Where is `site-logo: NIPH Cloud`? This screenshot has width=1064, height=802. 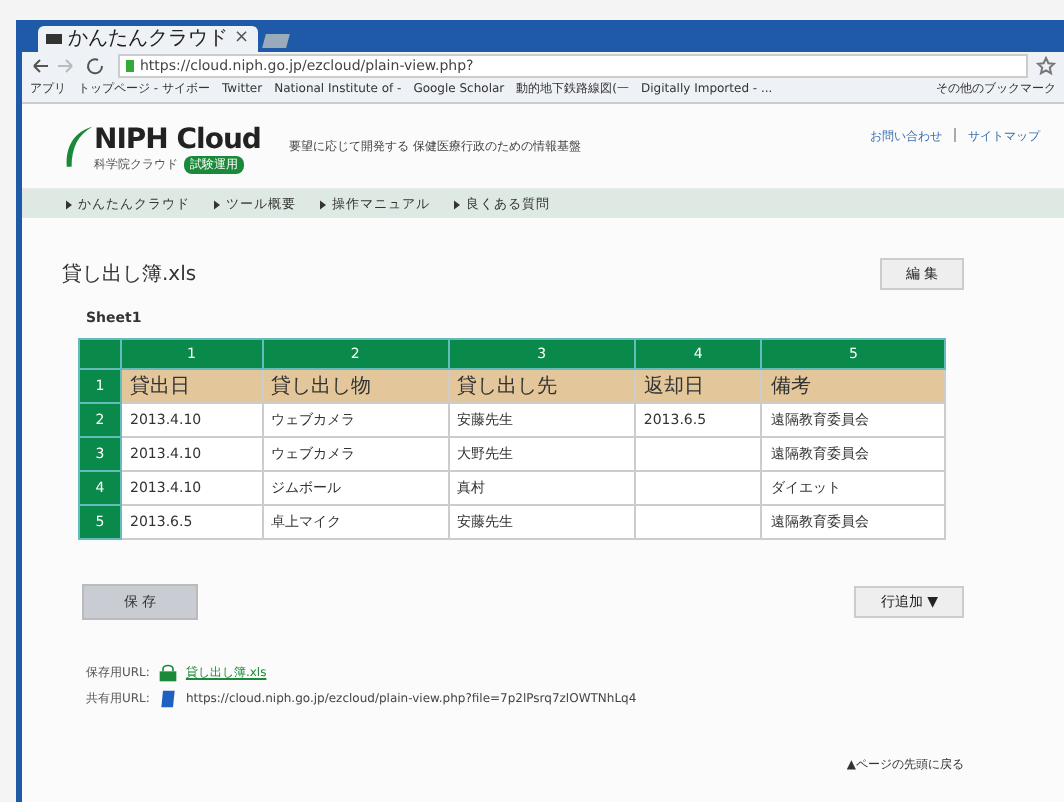
site-logo: NIPH Cloud is located at coordinates (177, 140).